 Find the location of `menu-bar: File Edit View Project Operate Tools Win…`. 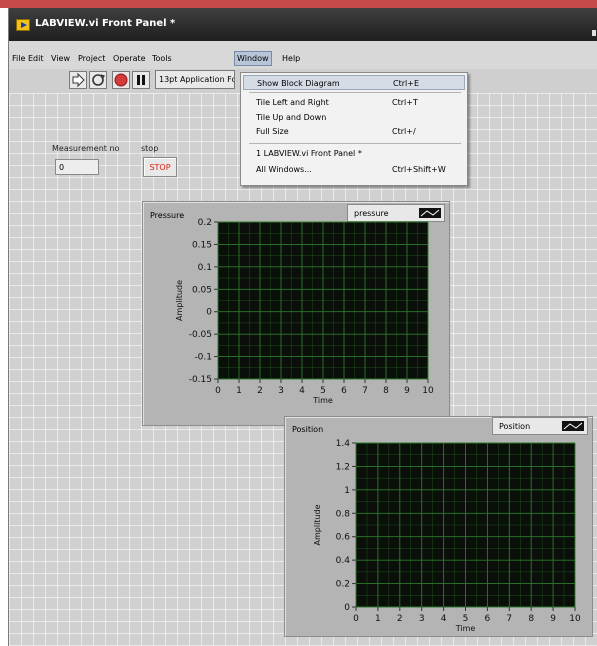

menu-bar: File Edit View Project Operate Tools Win… is located at coordinates (303, 55).